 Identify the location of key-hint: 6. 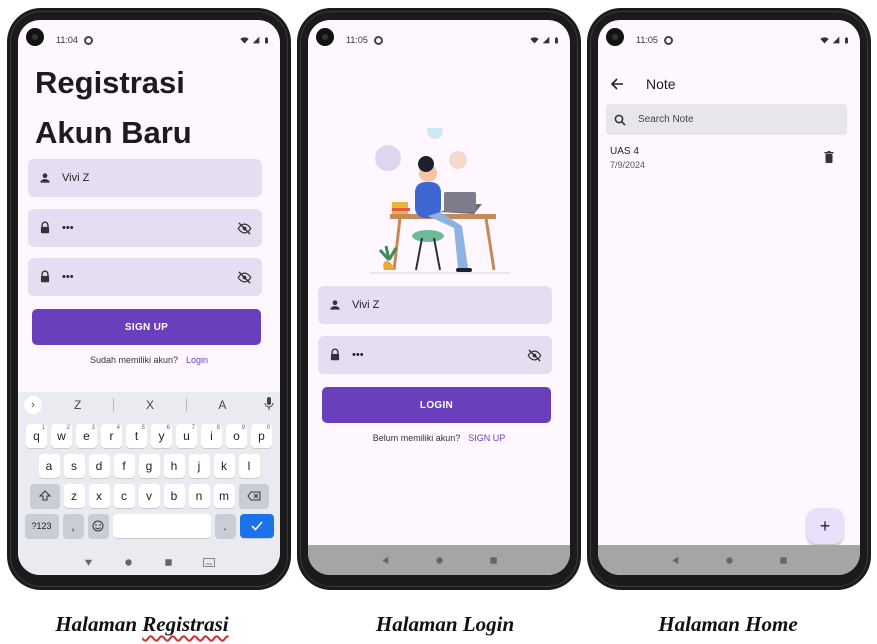
(168, 428).